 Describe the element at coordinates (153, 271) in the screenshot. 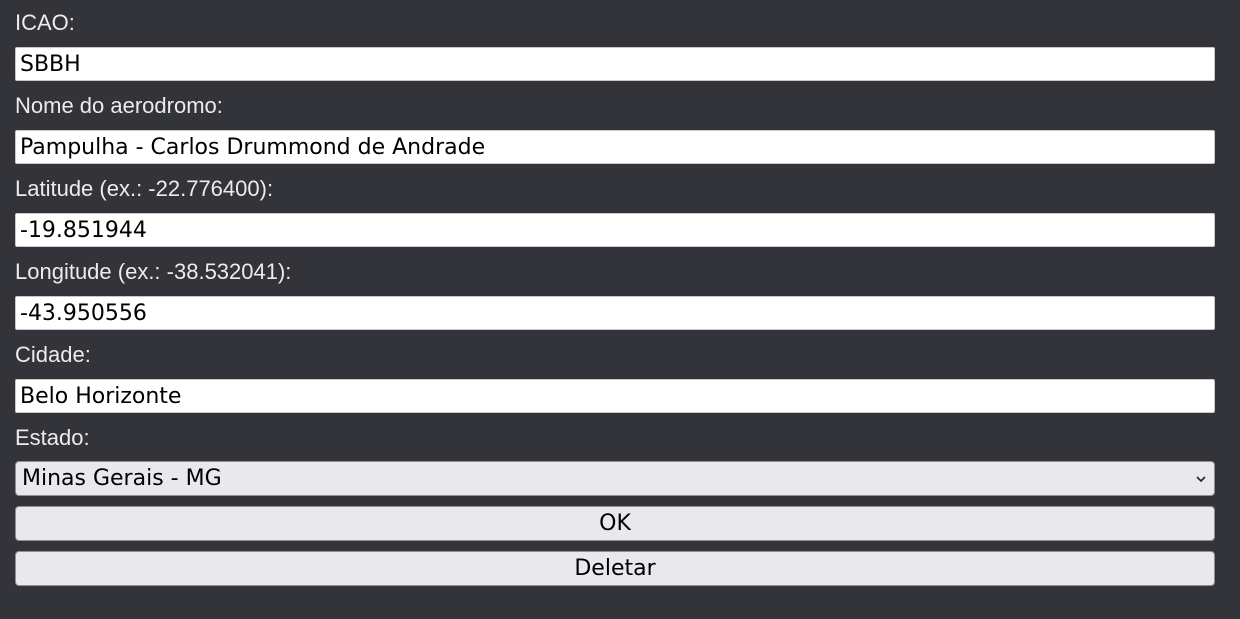

I see `longitude-label: Longitude (ex.: -38.532041):` at that location.